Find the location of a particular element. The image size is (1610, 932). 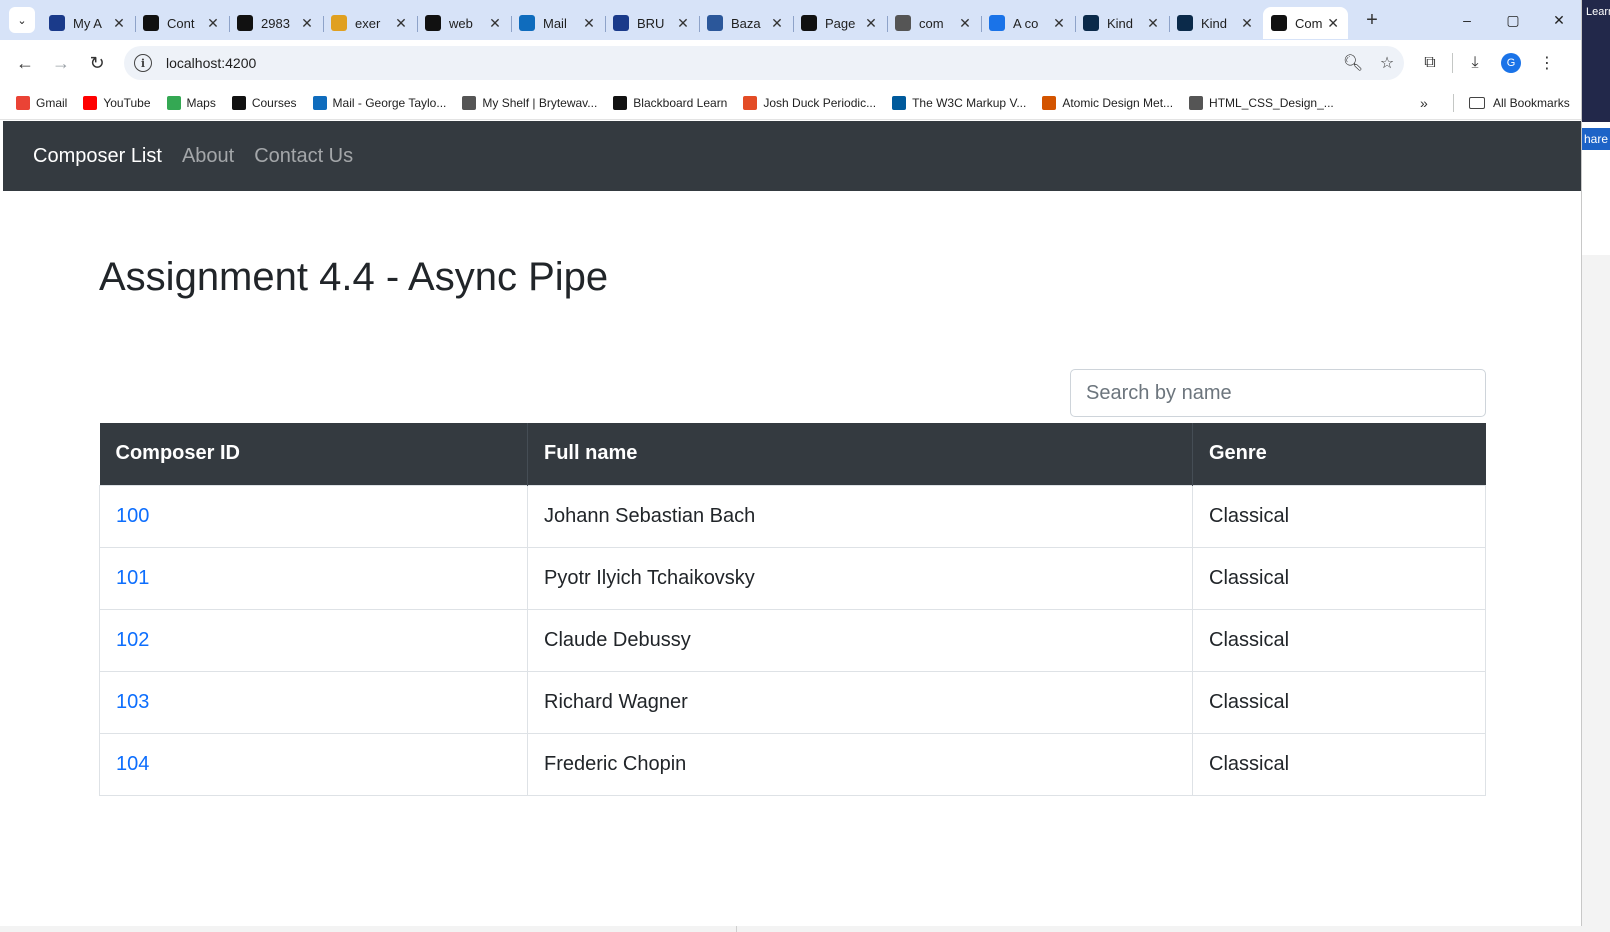

browser-tab: 2983 ✕ is located at coordinates (276, 23).